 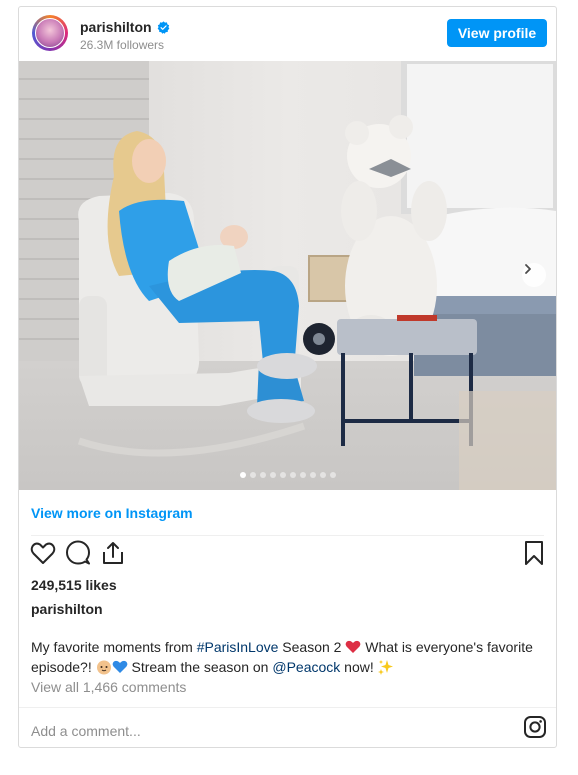 I want to click on action-bar, so click(x=287, y=555).